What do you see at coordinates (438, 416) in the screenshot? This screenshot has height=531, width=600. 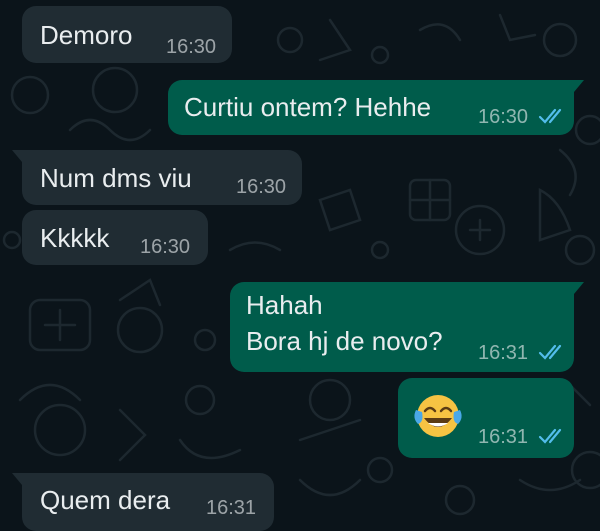 I see `face-with-tears-of-joy-icon` at bounding box center [438, 416].